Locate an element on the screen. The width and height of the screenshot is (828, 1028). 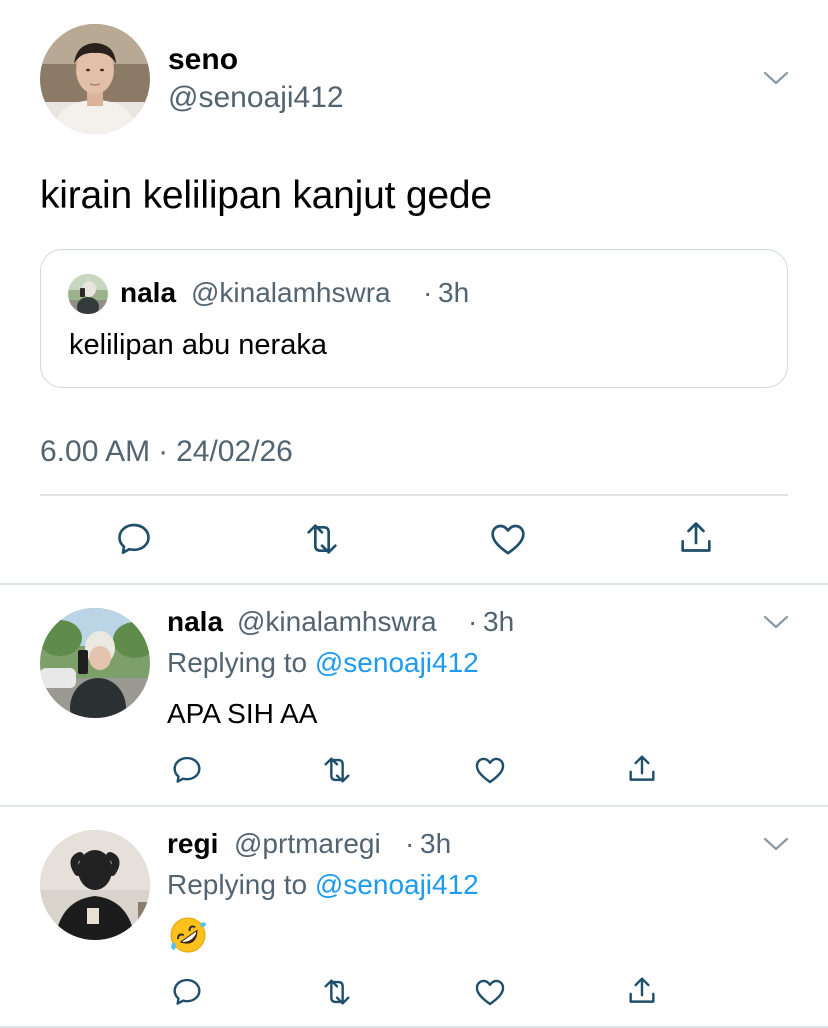
reply-author-handle: @prtmaregi is located at coordinates (307, 844).